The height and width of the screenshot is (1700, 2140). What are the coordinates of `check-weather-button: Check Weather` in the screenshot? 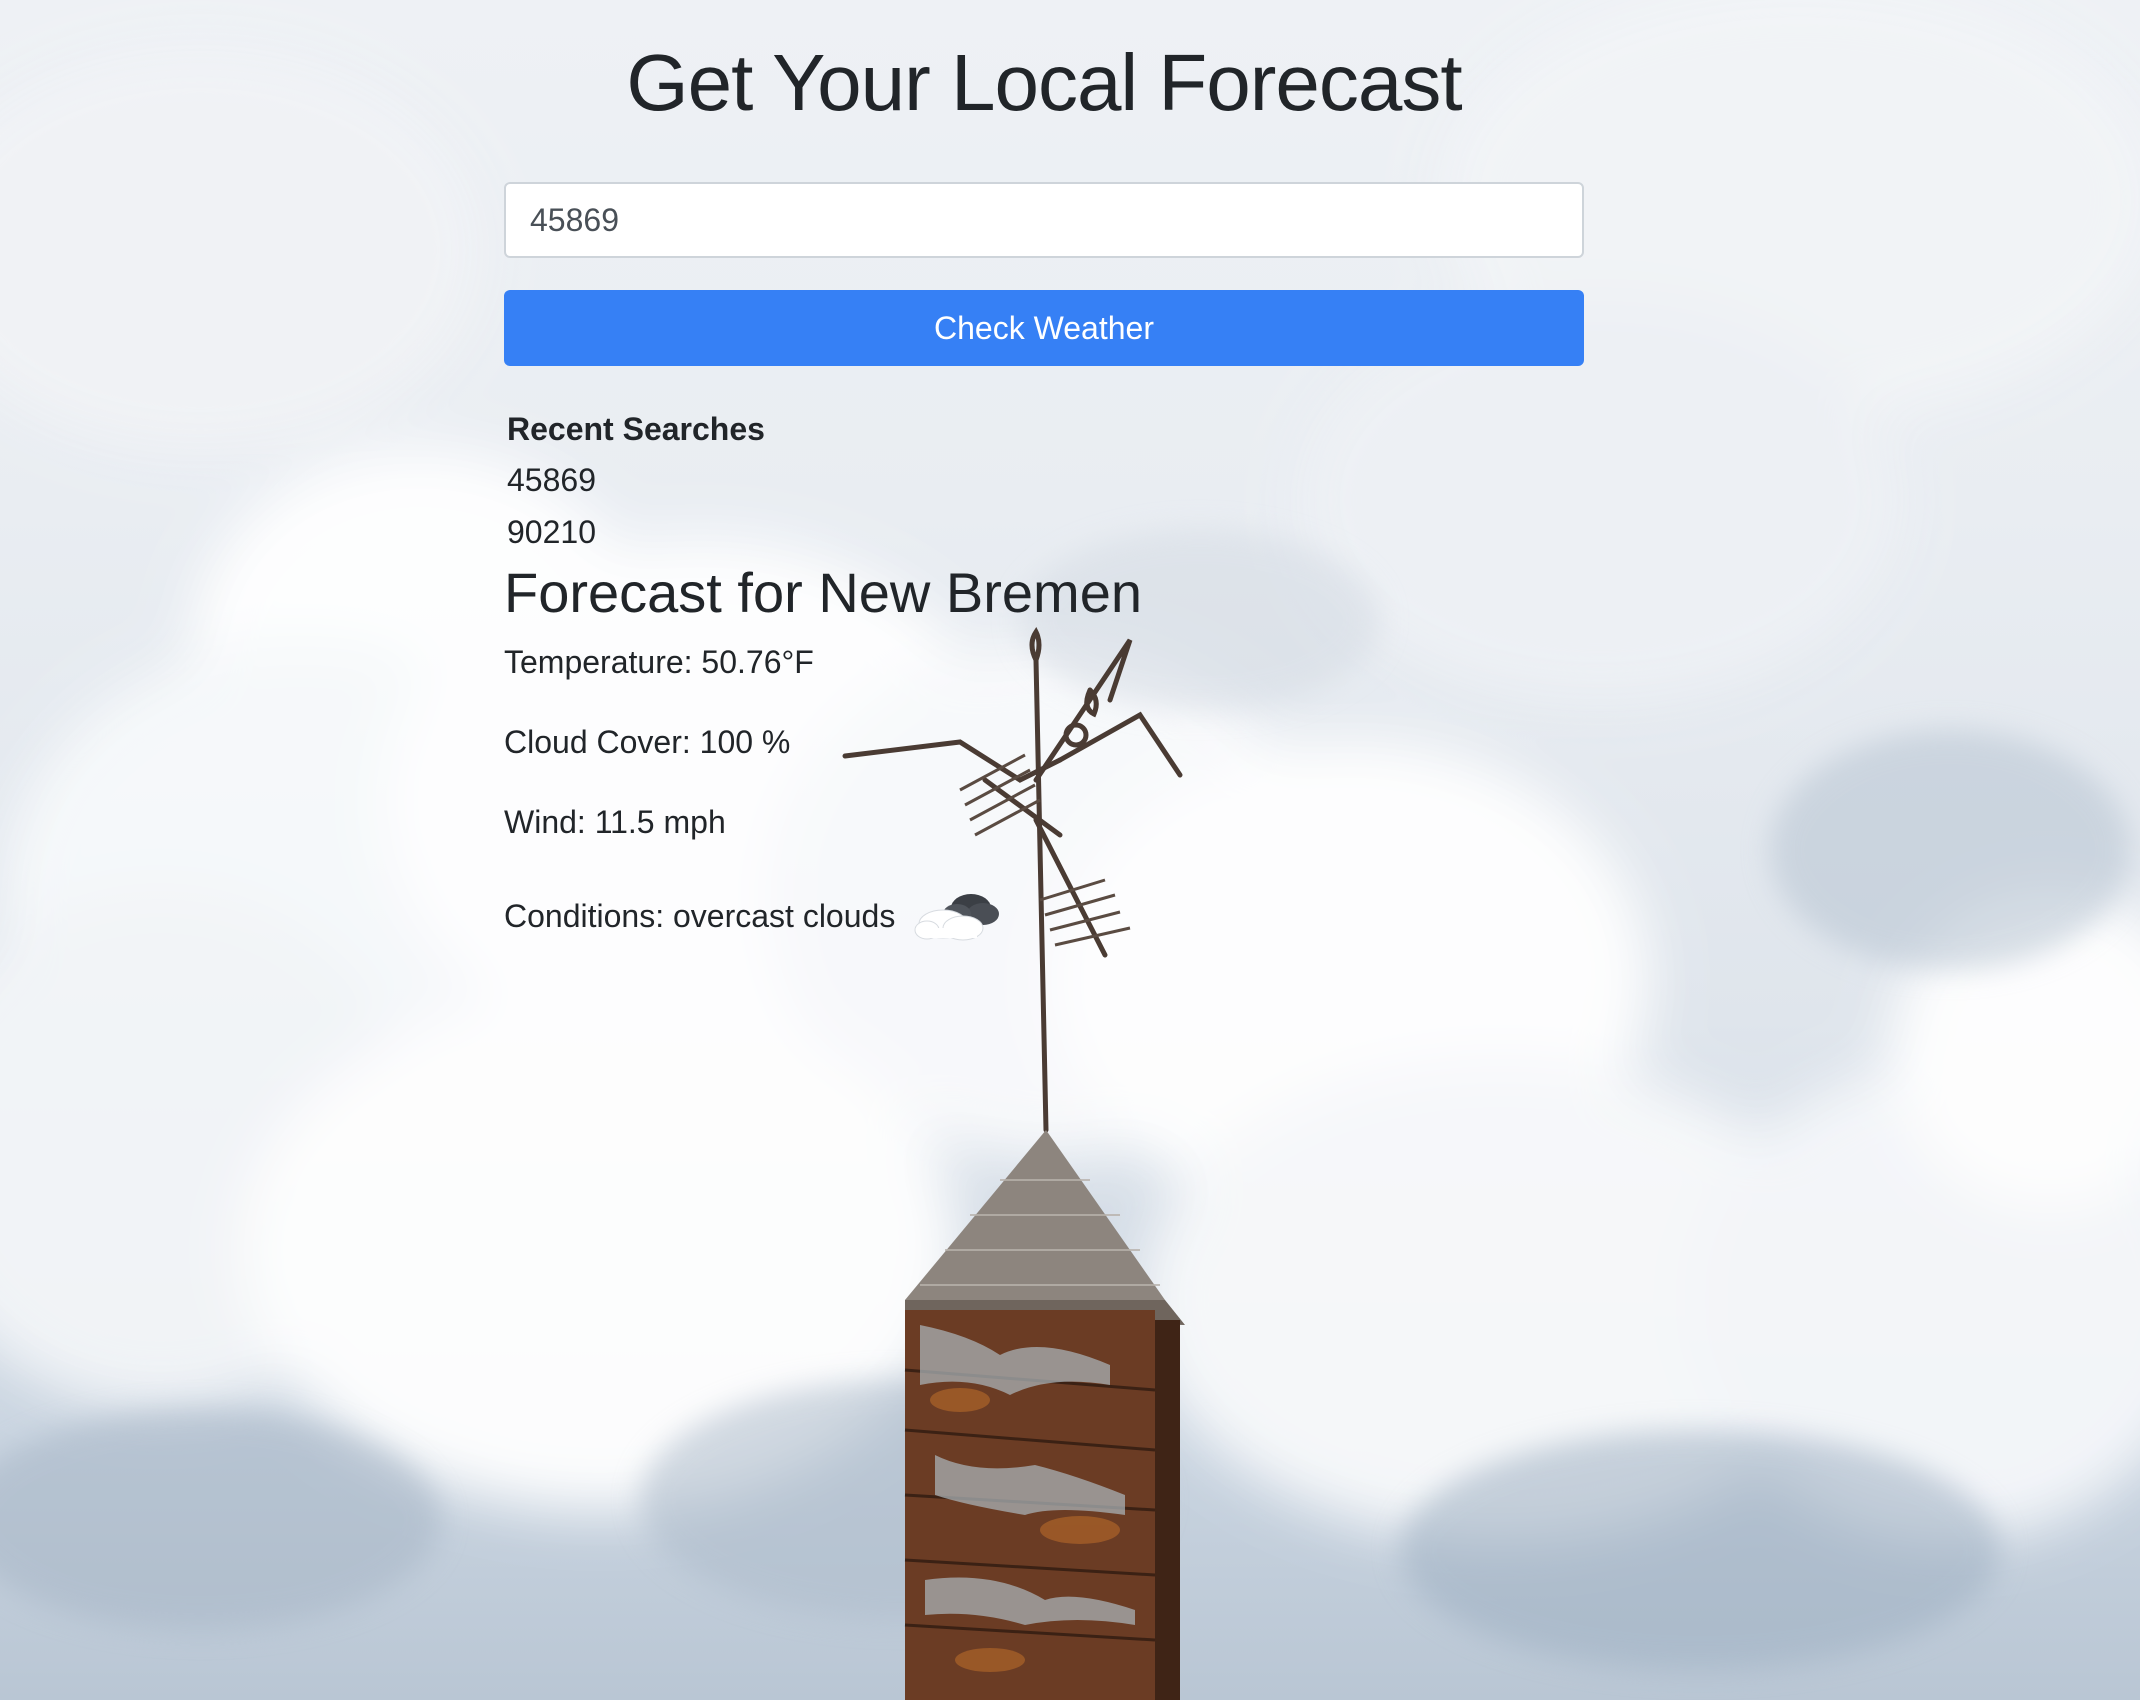 It's located at (1044, 328).